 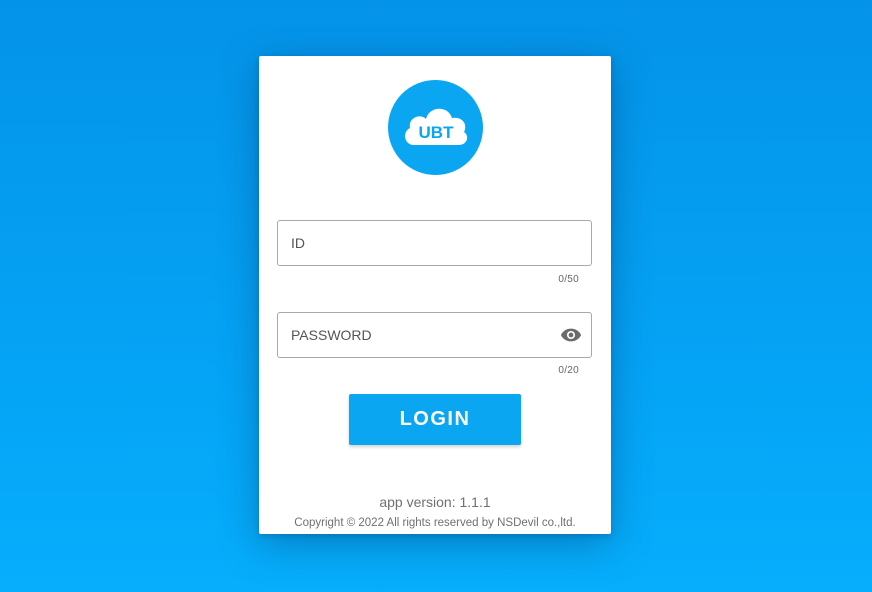 What do you see at coordinates (421, 243) in the screenshot?
I see `id-input` at bounding box center [421, 243].